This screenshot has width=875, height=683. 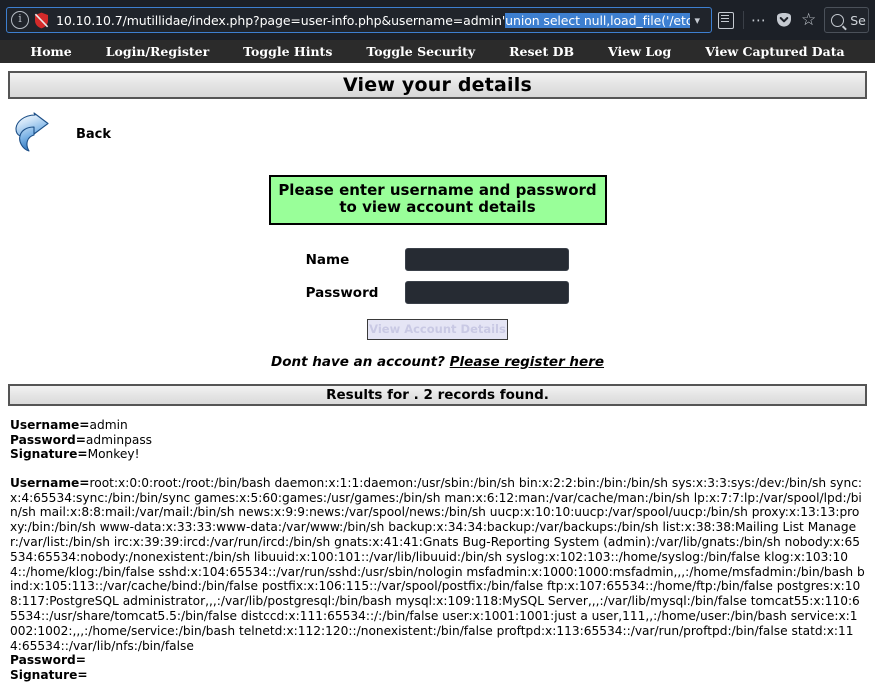 I want to click on toolbar-divider, so click(x=743, y=20).